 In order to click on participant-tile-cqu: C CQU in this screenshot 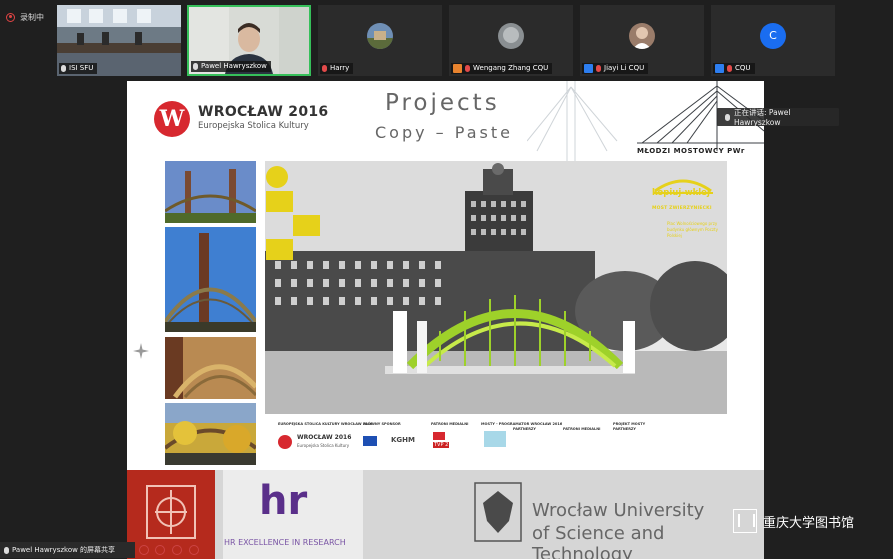, I will do `click(773, 40)`.